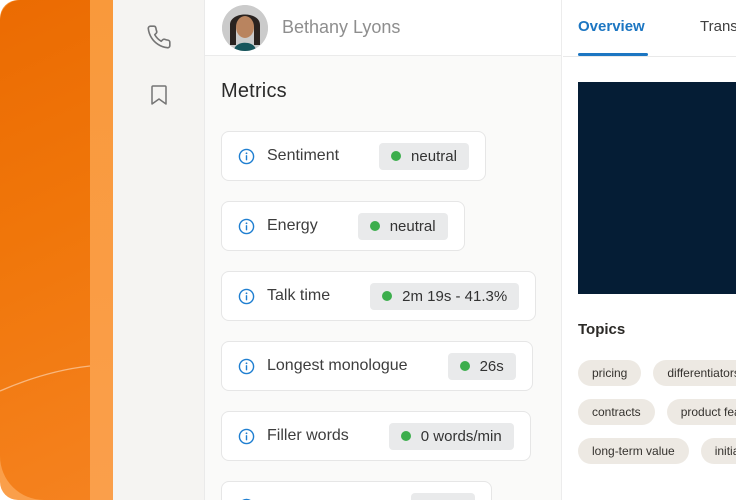 This screenshot has width=736, height=500. I want to click on metric-label: Filler words, so click(308, 435).